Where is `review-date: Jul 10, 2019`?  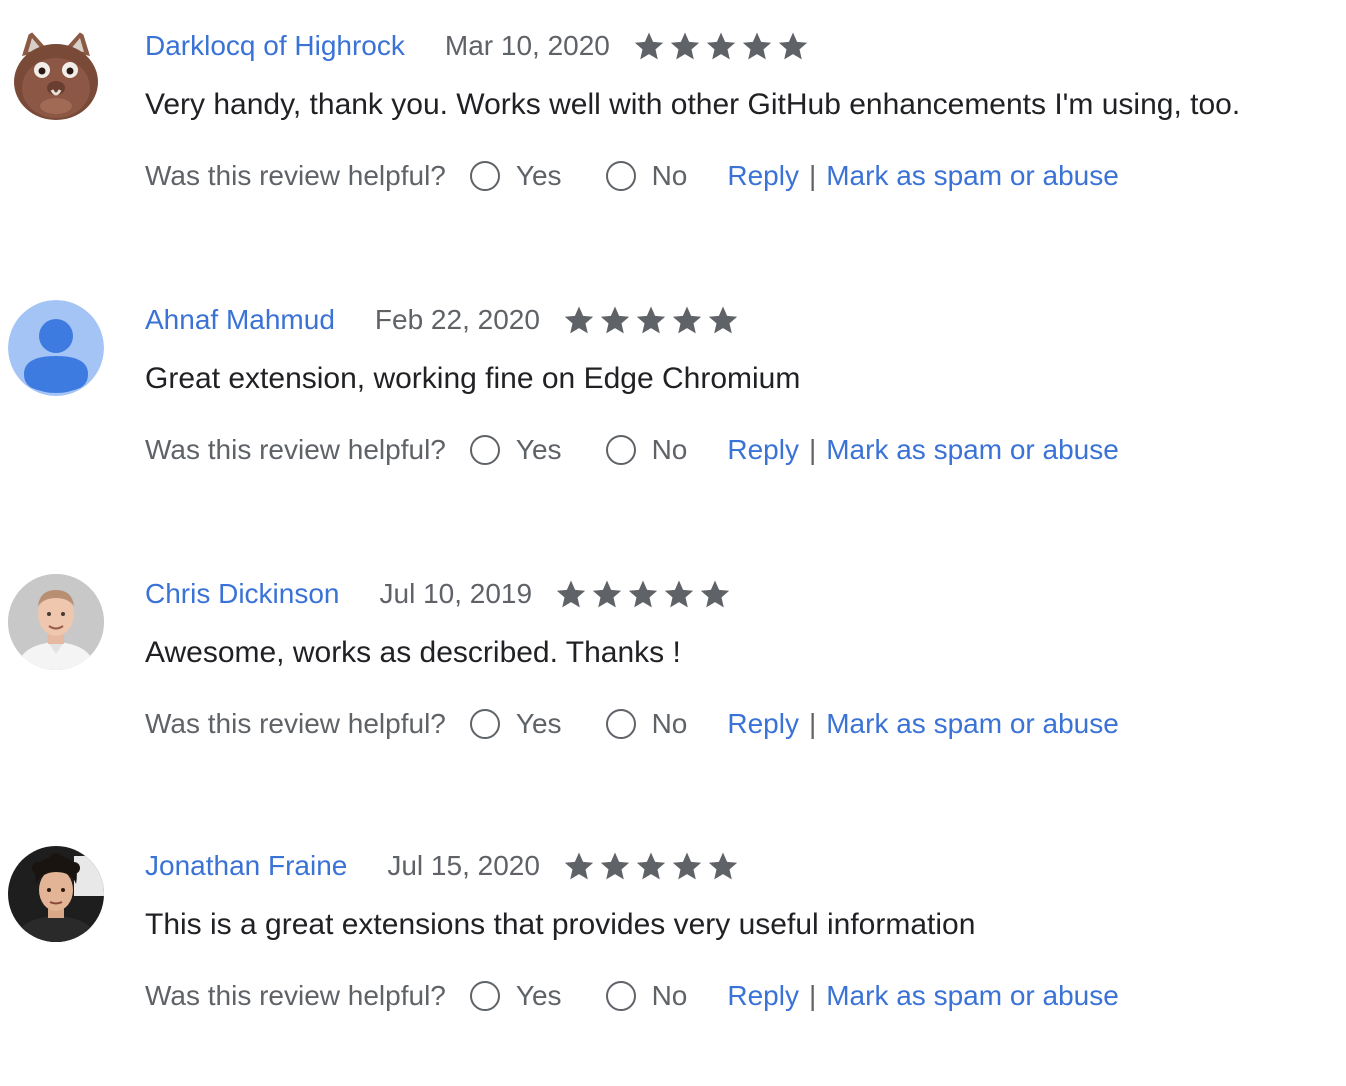
review-date: Jul 10, 2019 is located at coordinates (456, 593).